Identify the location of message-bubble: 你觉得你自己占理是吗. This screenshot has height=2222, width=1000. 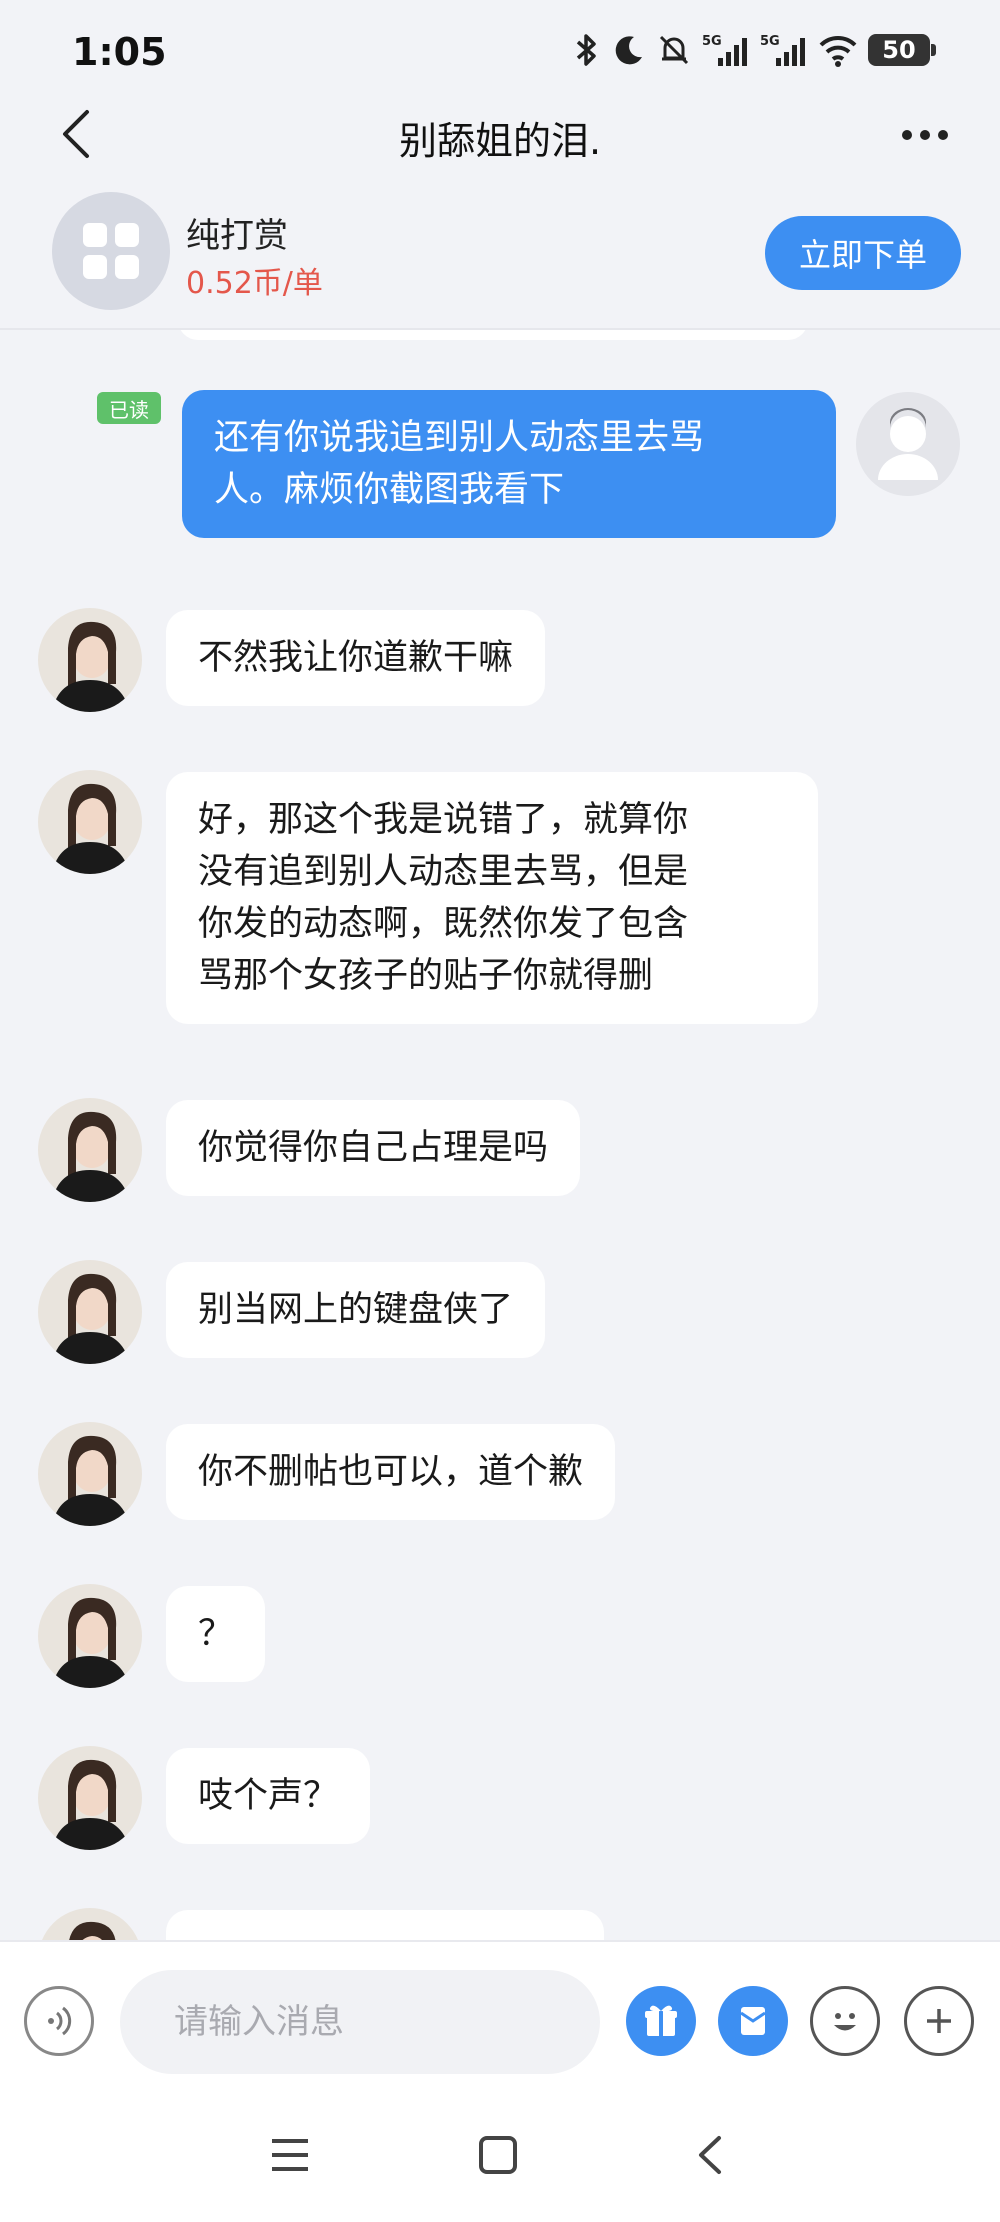
(373, 1148).